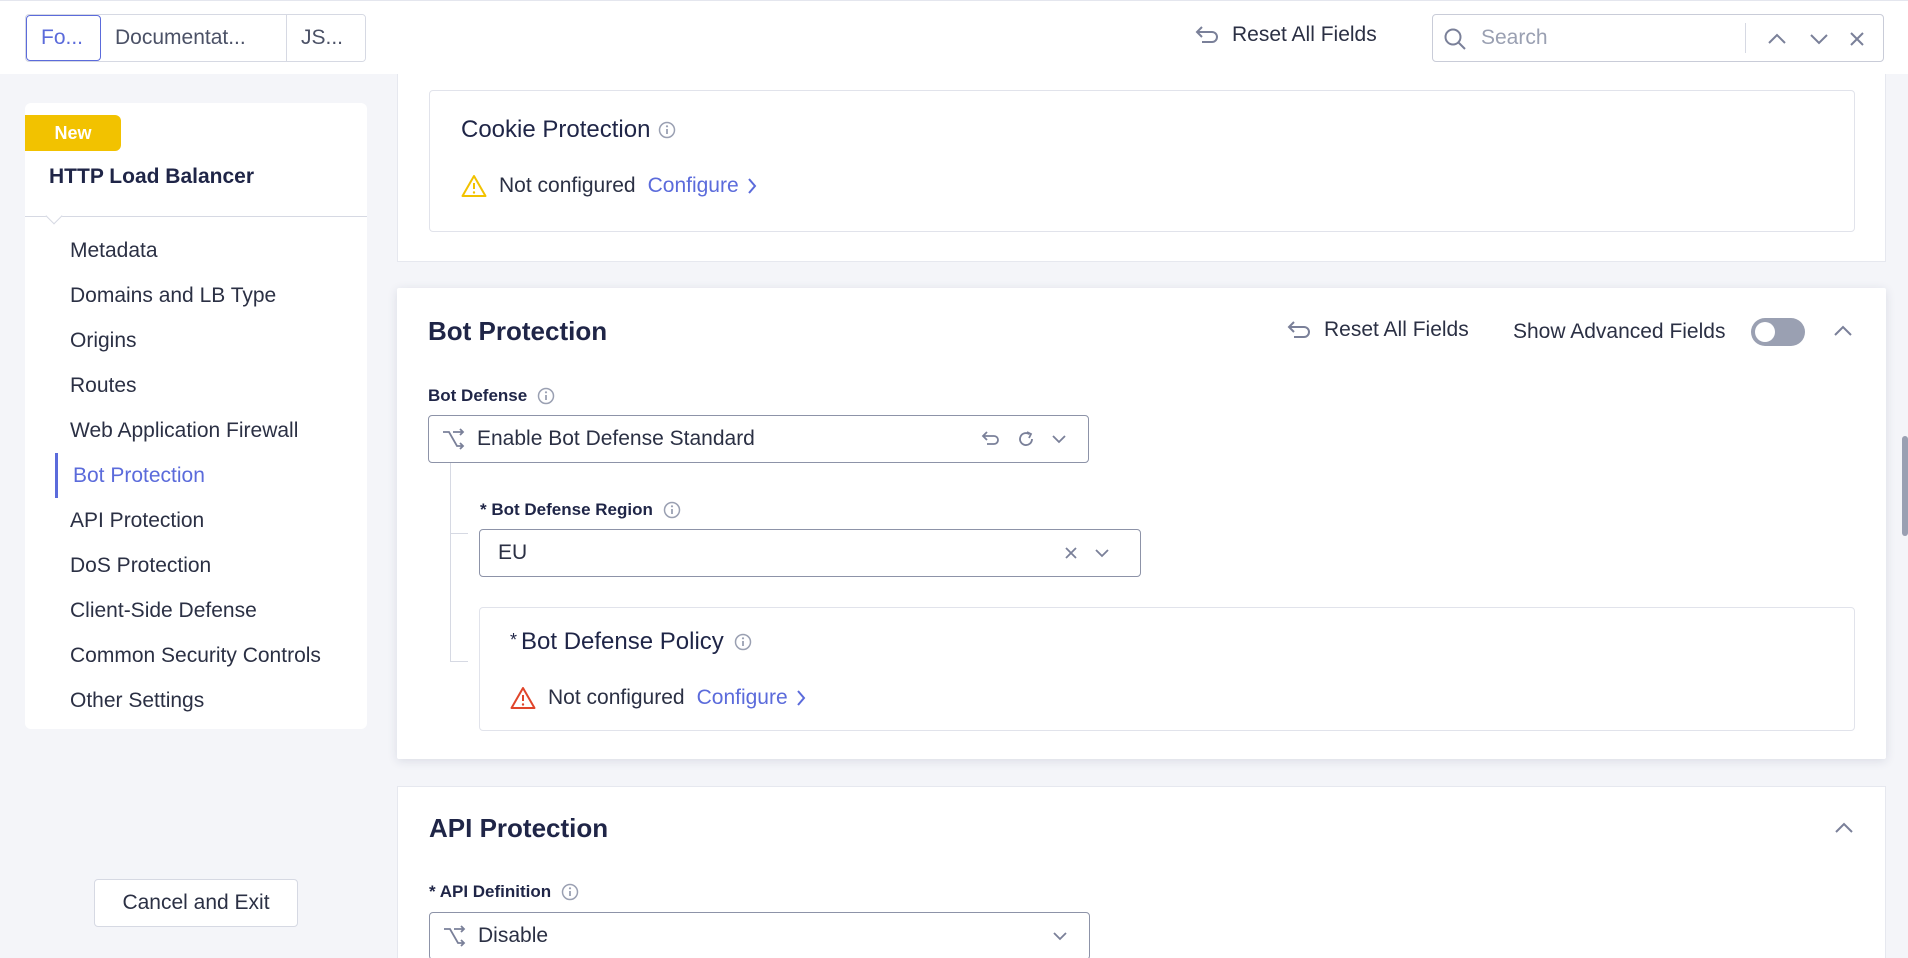  Describe the element at coordinates (474, 186) in the screenshot. I see `warning-icon` at that location.